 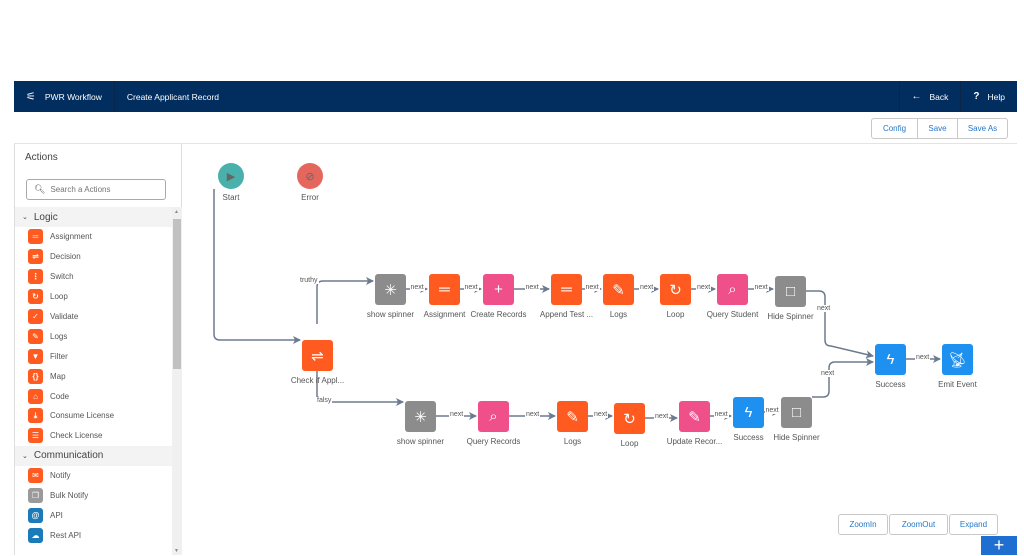 What do you see at coordinates (748, 412) in the screenshot?
I see `node-f-success: ϟ` at bounding box center [748, 412].